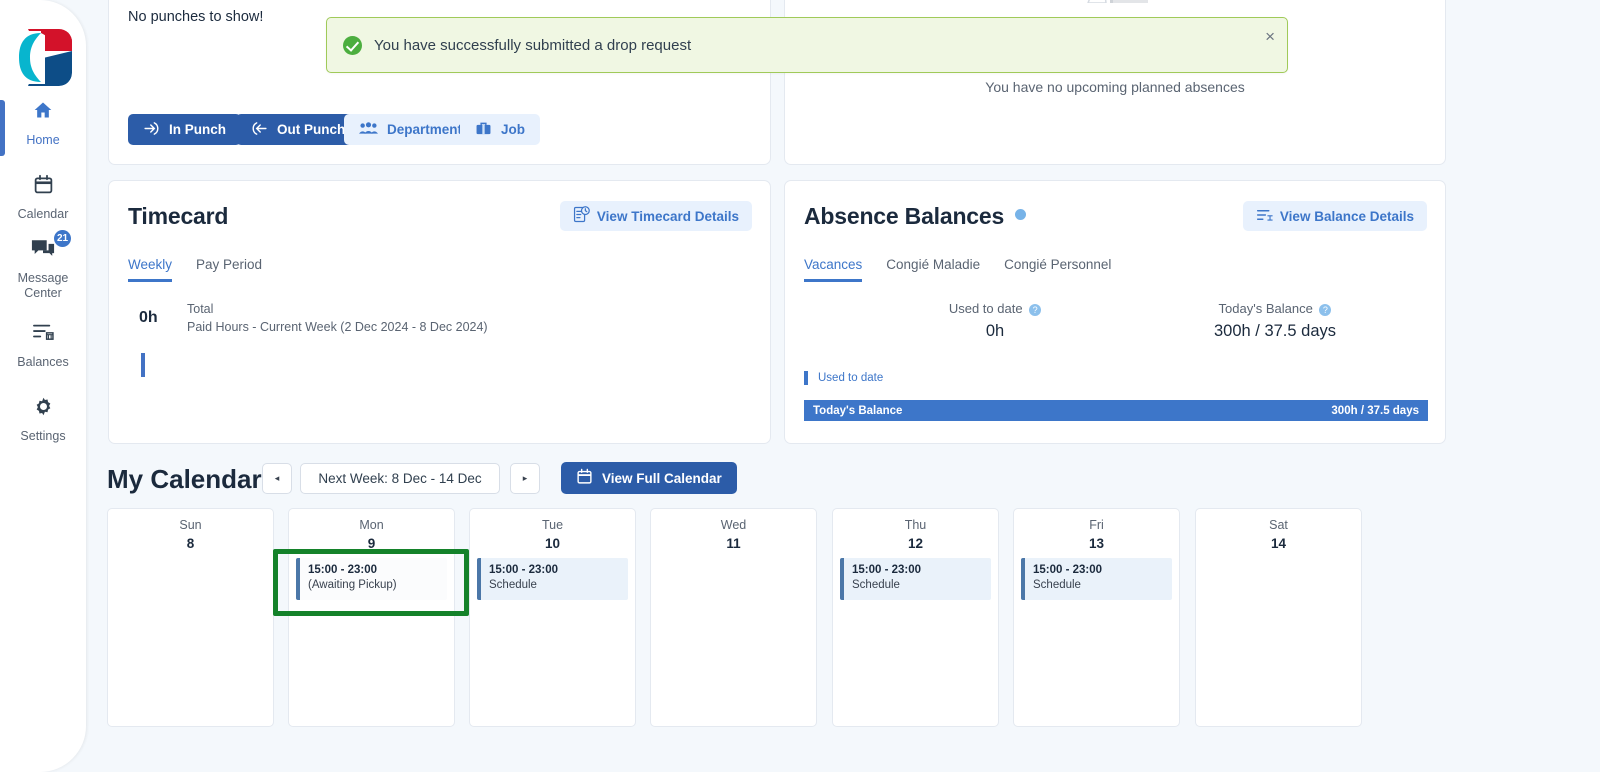  Describe the element at coordinates (43, 285) in the screenshot. I see `sidebar-item-label: Message Center` at that location.